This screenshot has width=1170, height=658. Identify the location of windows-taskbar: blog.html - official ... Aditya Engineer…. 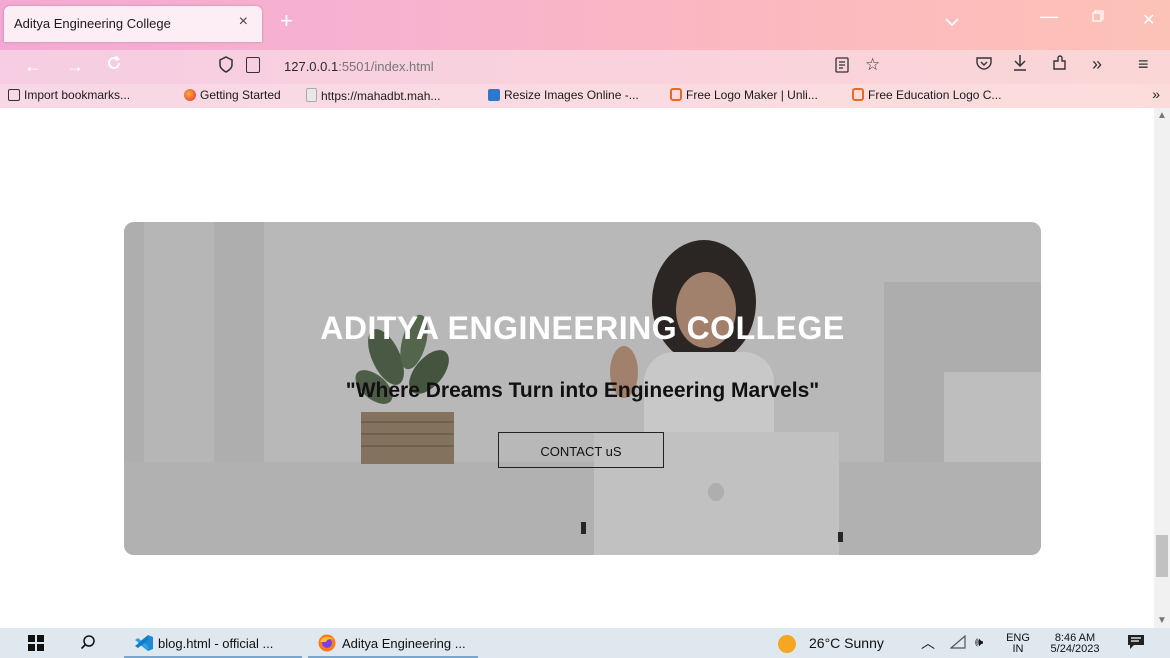
(585, 643).